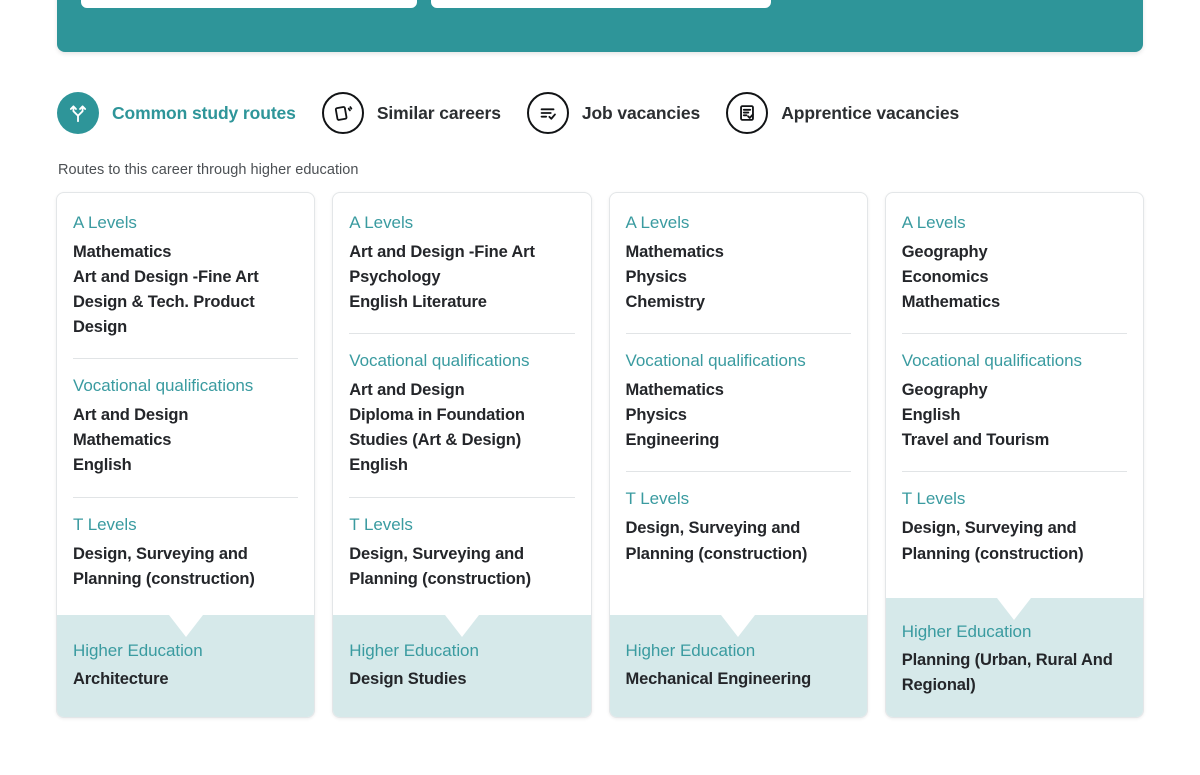 The height and width of the screenshot is (775, 1200). I want to click on banner-field-group, so click(426, 4).